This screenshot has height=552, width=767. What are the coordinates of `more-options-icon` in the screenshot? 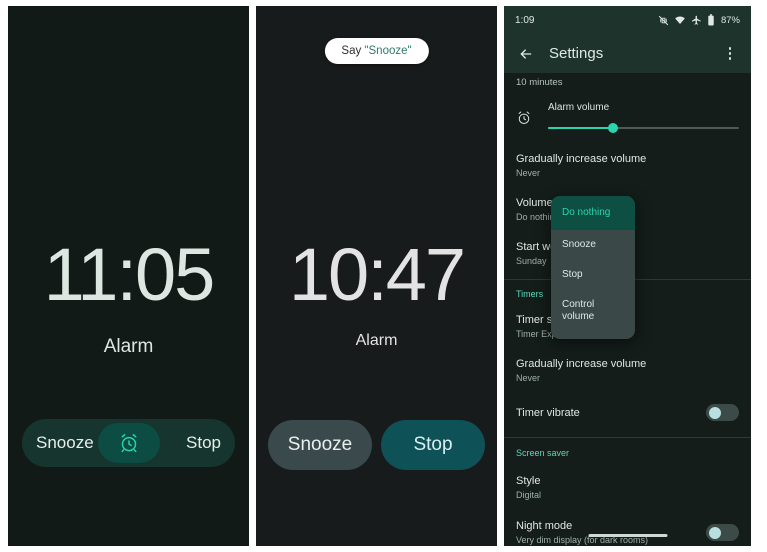 It's located at (730, 53).